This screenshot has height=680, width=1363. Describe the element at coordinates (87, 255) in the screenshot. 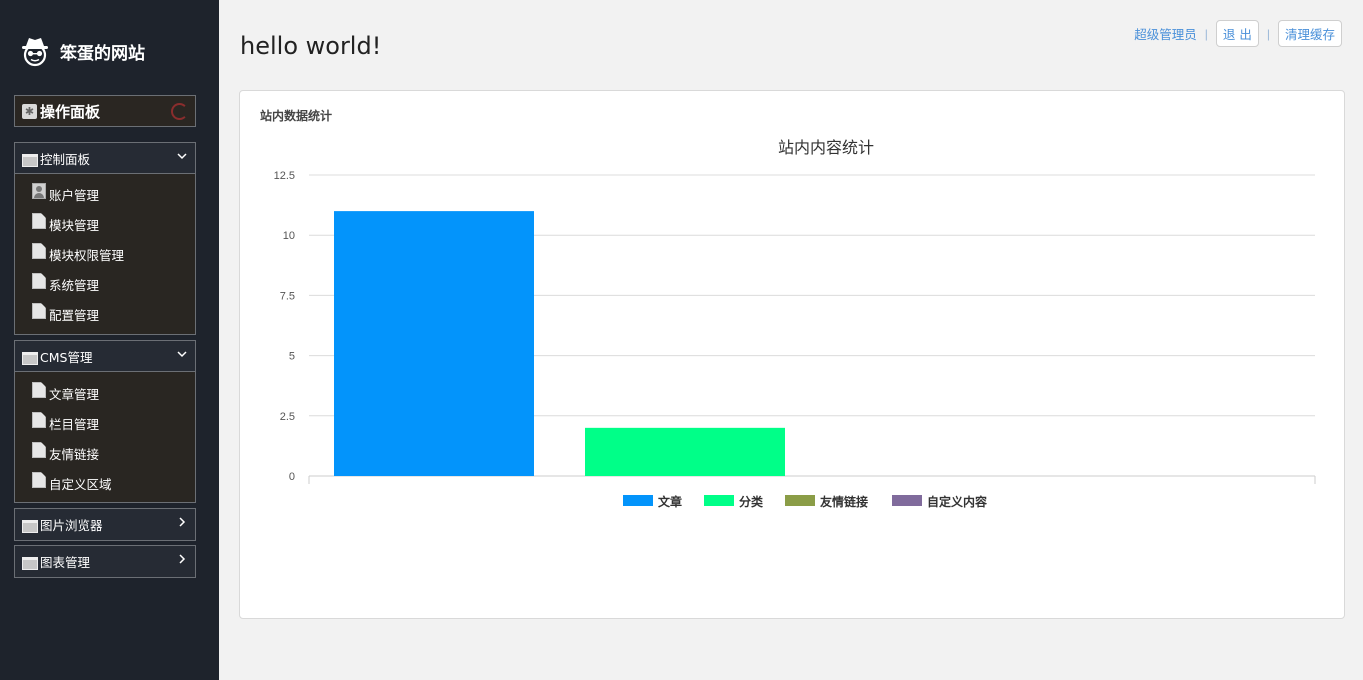

I see `nav-item-label: 模块权限管理` at that location.